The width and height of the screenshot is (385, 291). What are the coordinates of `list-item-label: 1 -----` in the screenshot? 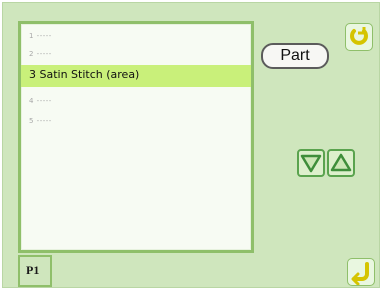 It's located at (40, 36).